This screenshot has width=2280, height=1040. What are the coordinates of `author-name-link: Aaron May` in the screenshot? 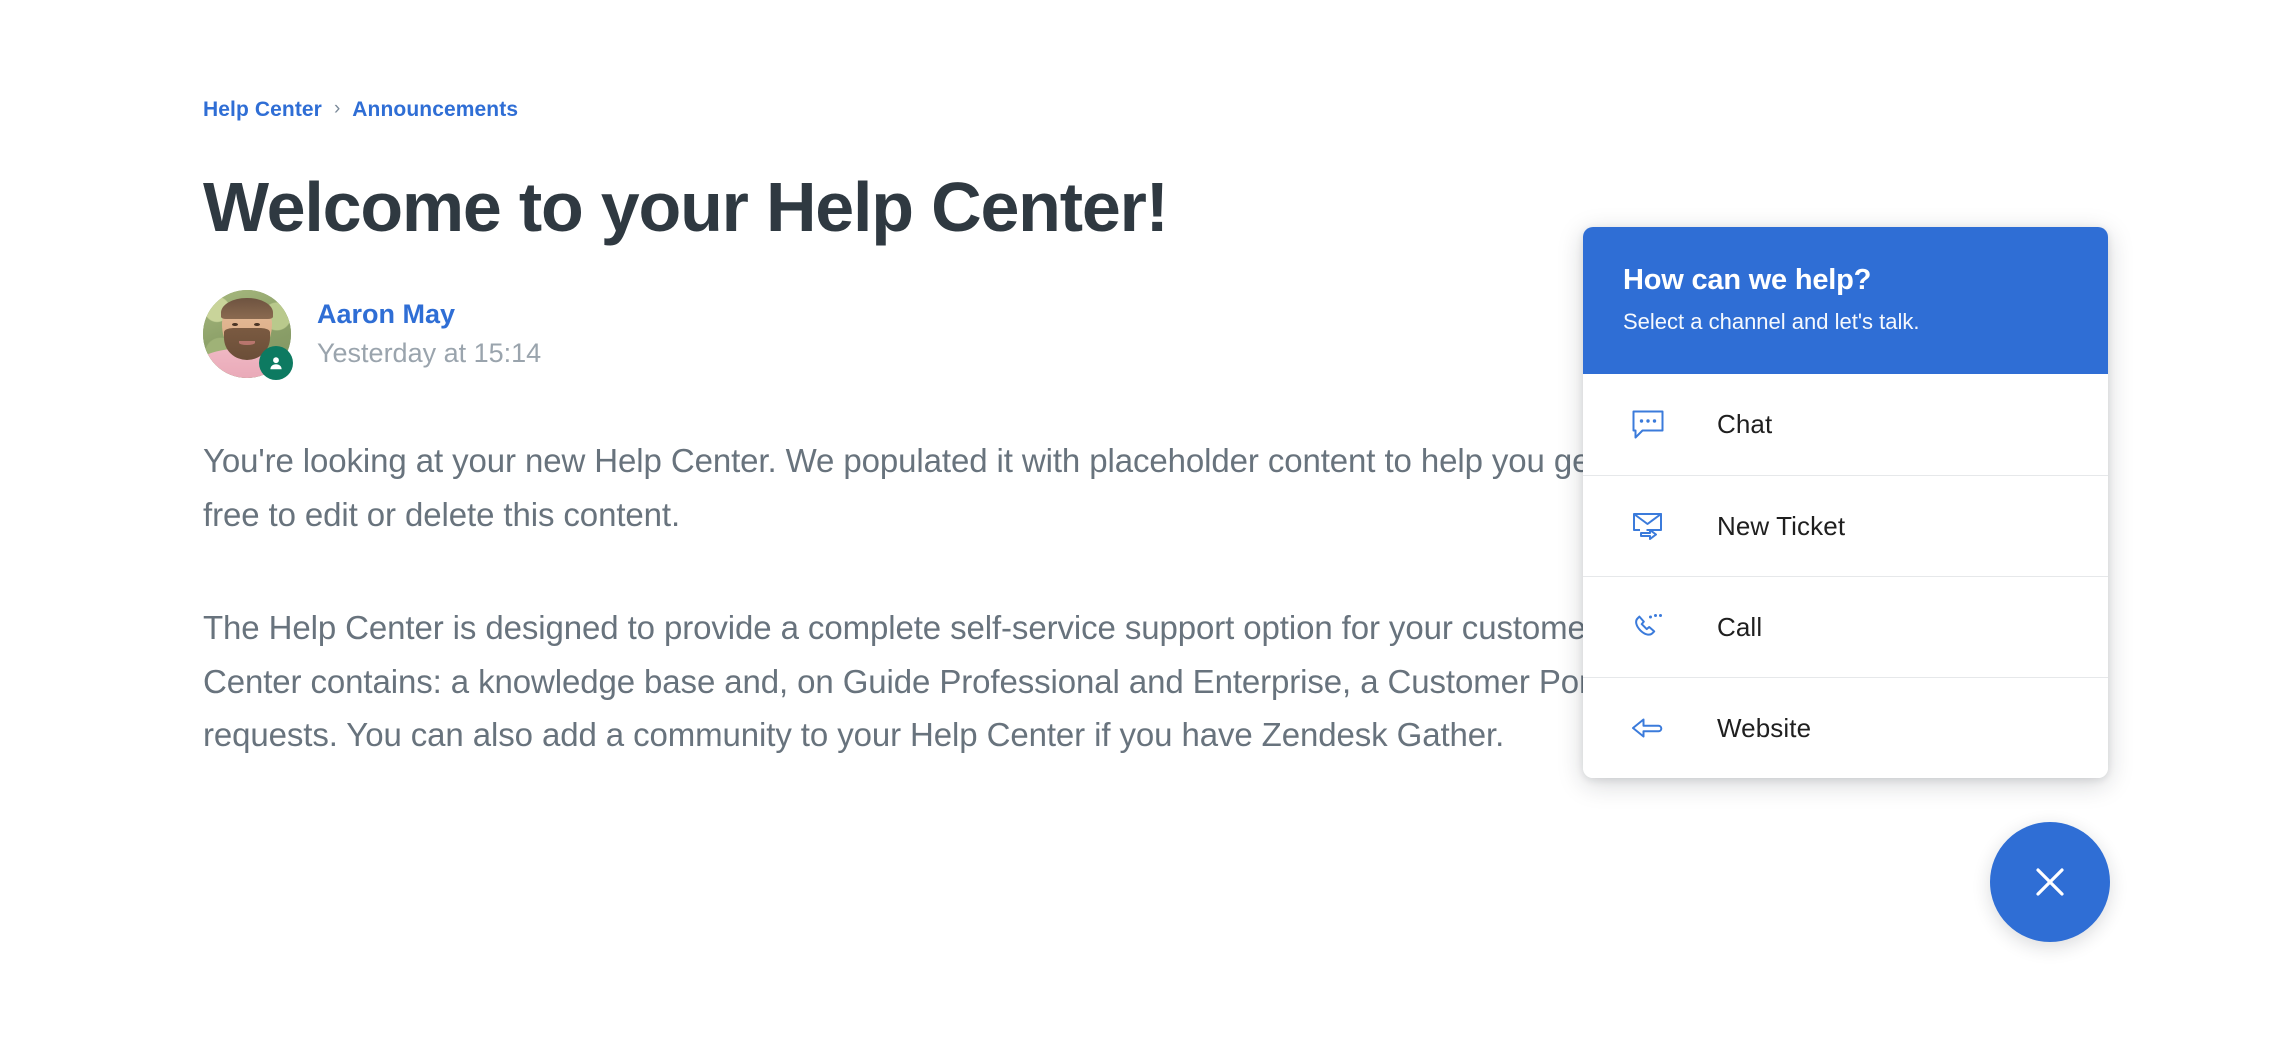 It's located at (429, 314).